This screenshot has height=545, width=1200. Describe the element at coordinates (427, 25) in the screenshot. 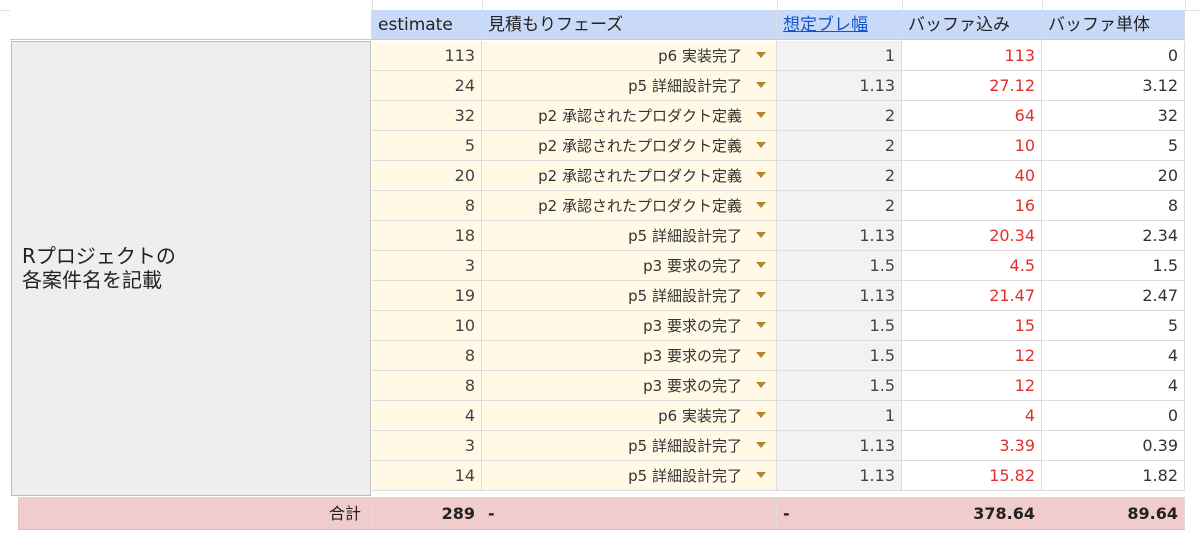

I see `header-estimate: estimate` at that location.